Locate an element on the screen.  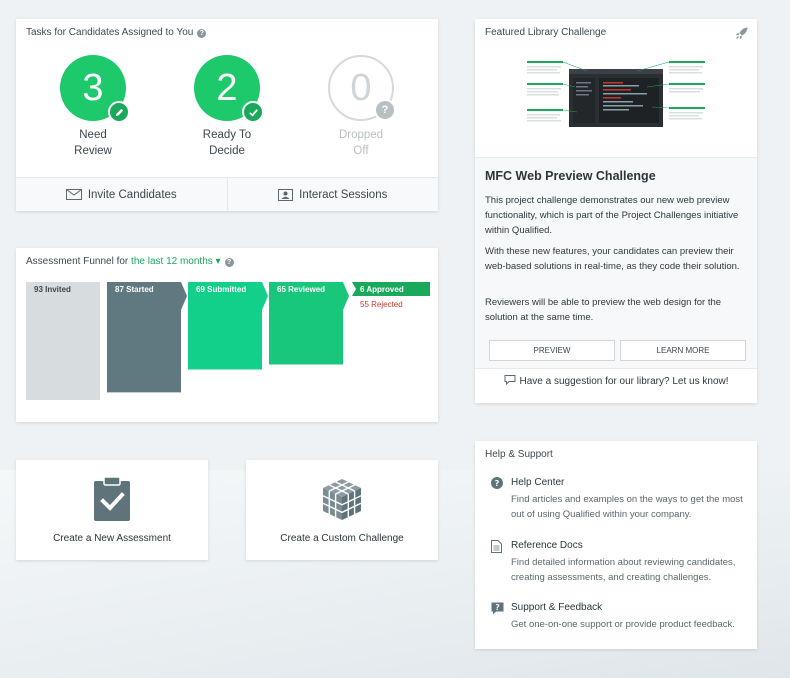
preview-button: PREVIEW is located at coordinates (552, 350).